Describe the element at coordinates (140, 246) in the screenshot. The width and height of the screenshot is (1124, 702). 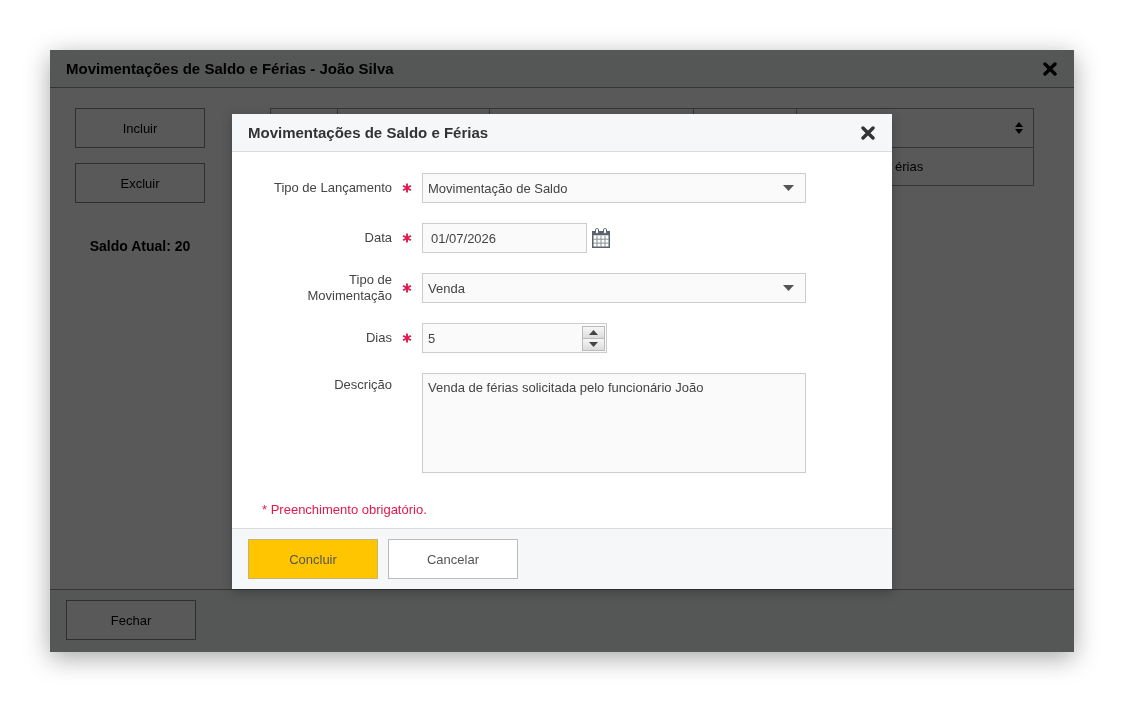
I see `balance-label: Saldo Atual: 20` at that location.